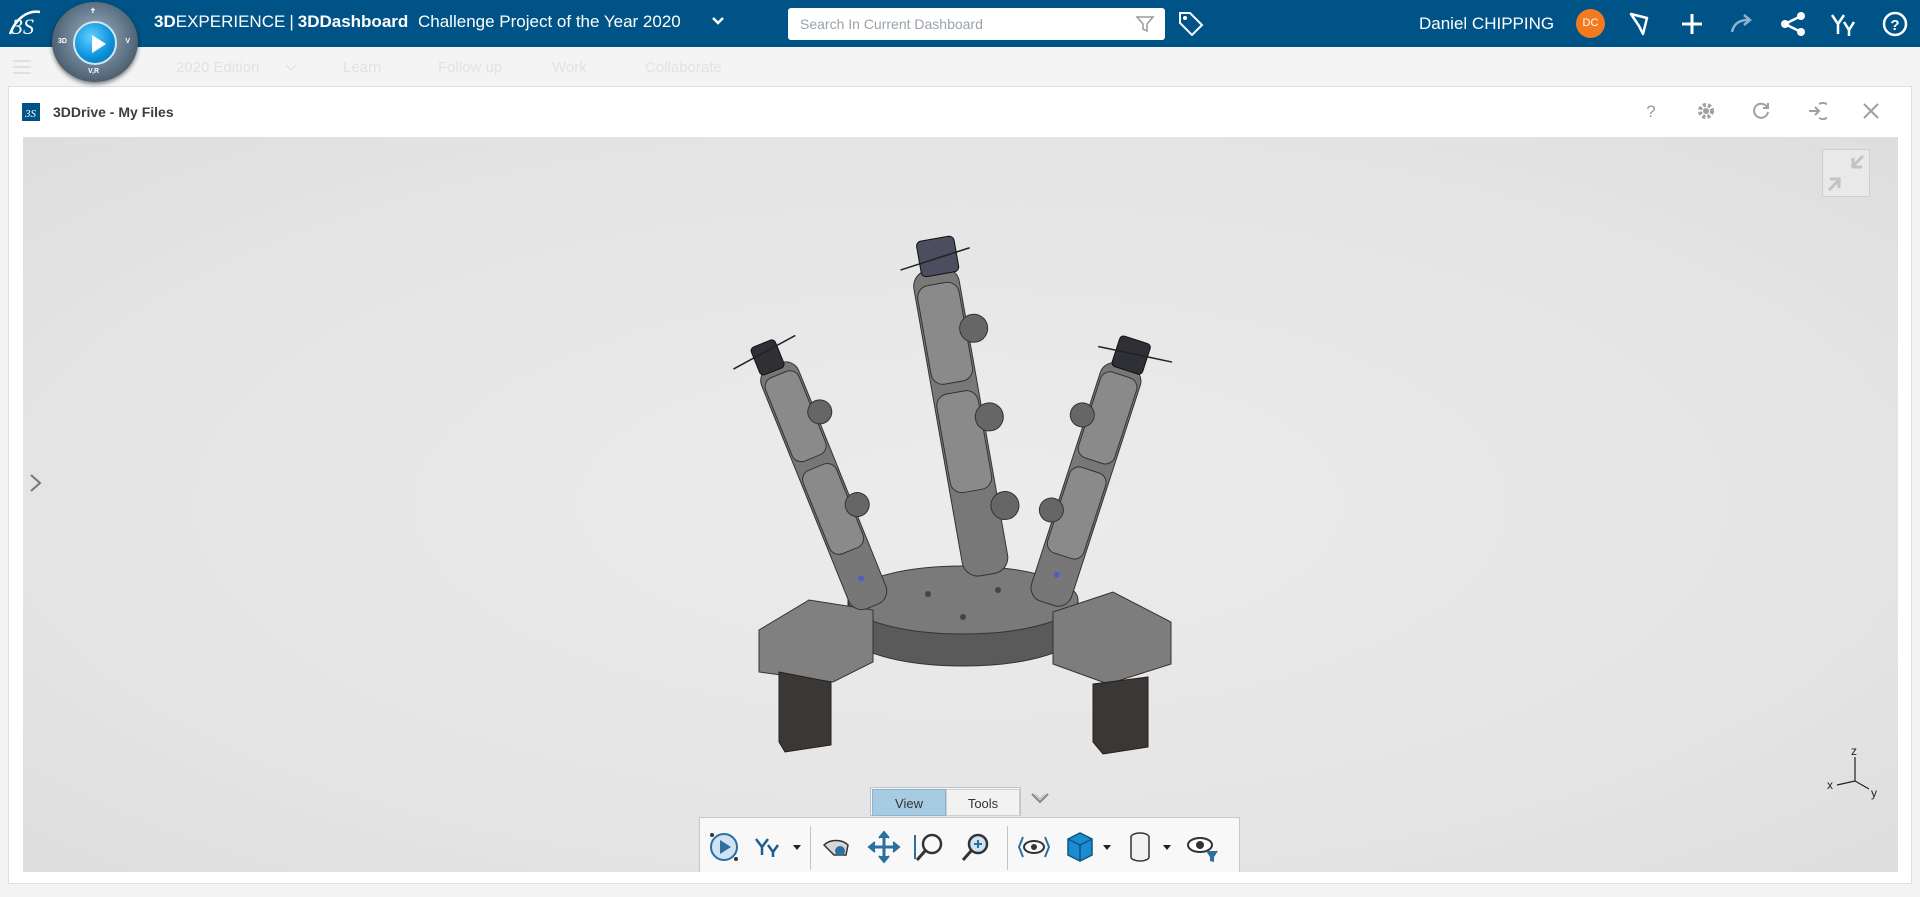  Describe the element at coordinates (1706, 111) in the screenshot. I see `widget-settings-gear-icon` at that location.